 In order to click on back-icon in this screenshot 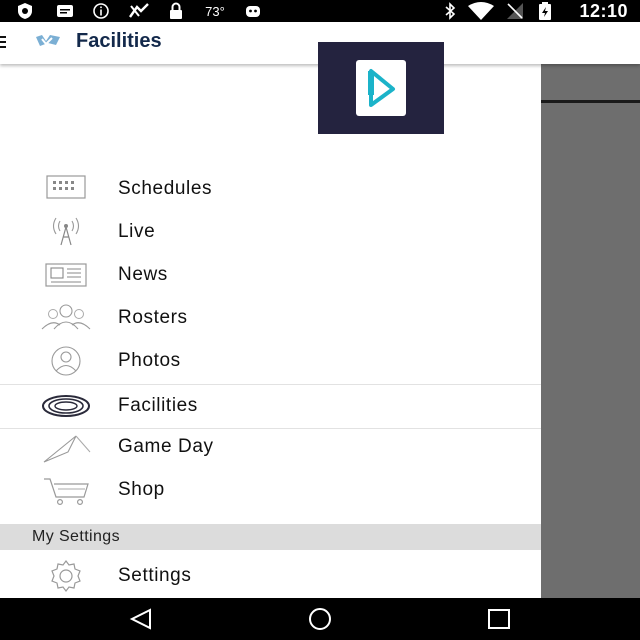, I will do `click(141, 619)`.